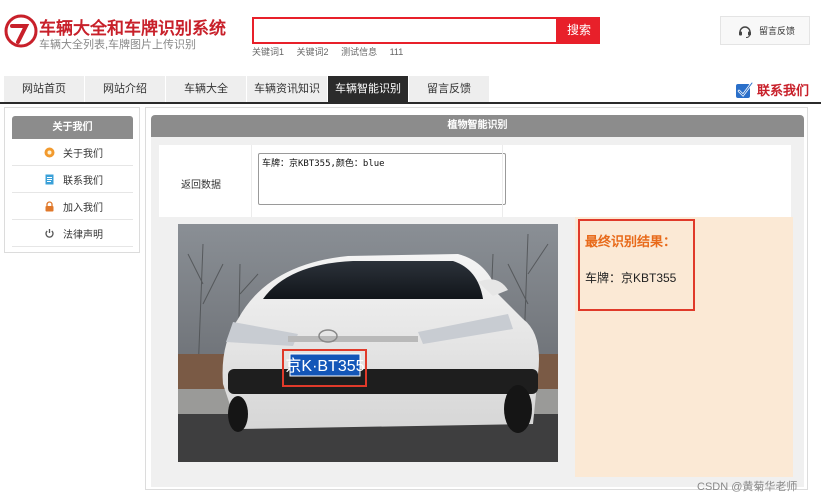  Describe the element at coordinates (83, 154) in the screenshot. I see `sidebar-item-label: 关于我们` at that location.